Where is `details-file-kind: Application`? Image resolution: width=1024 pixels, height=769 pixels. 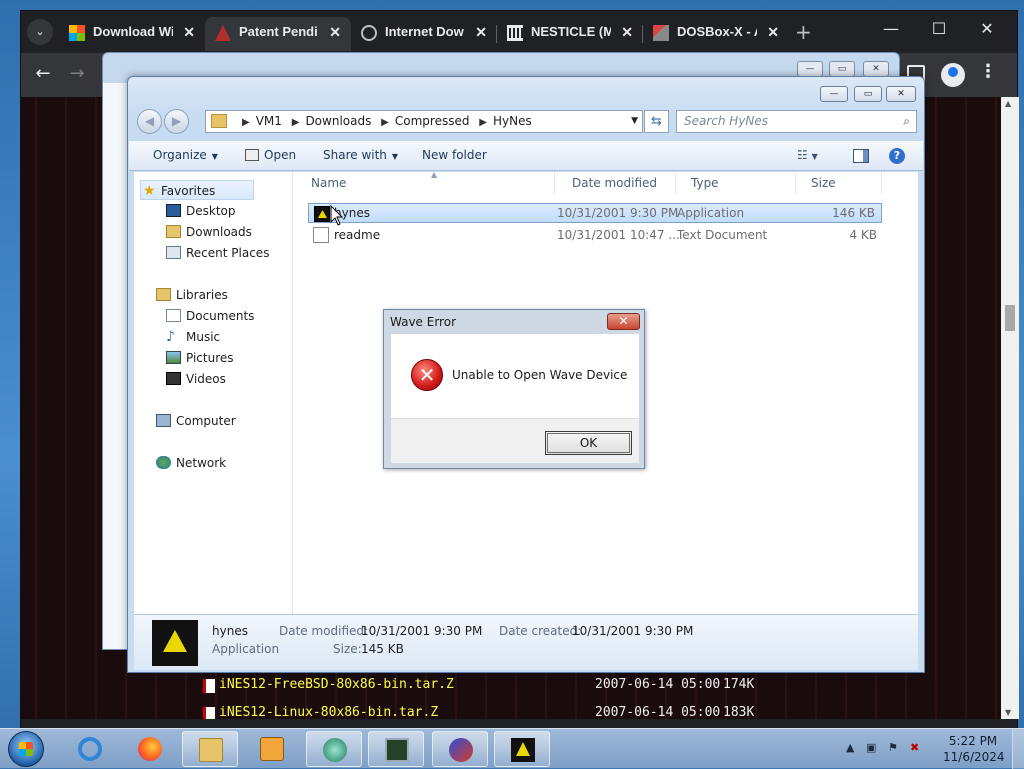 details-file-kind: Application is located at coordinates (246, 649).